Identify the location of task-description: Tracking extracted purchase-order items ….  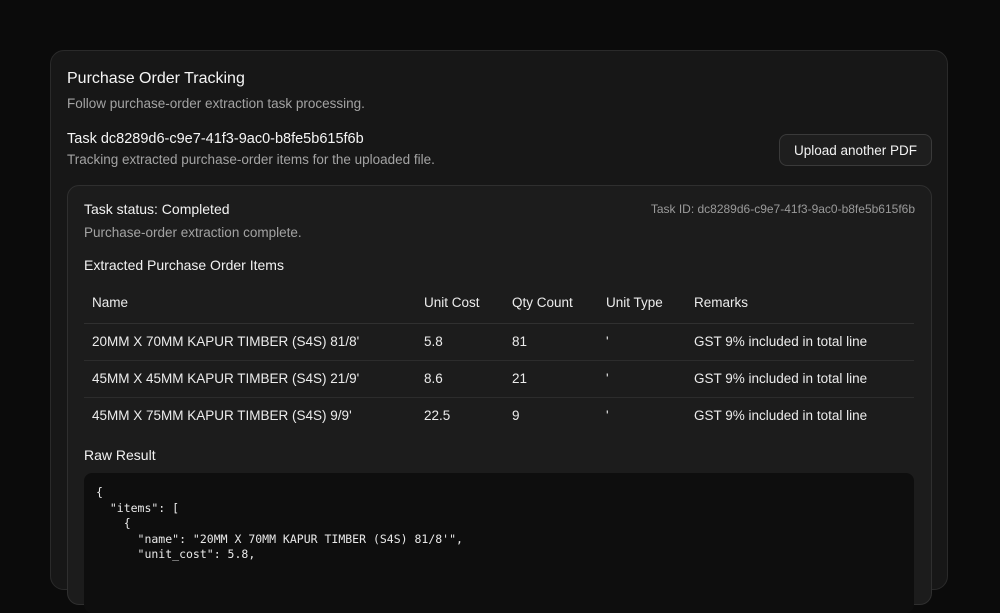
(251, 159).